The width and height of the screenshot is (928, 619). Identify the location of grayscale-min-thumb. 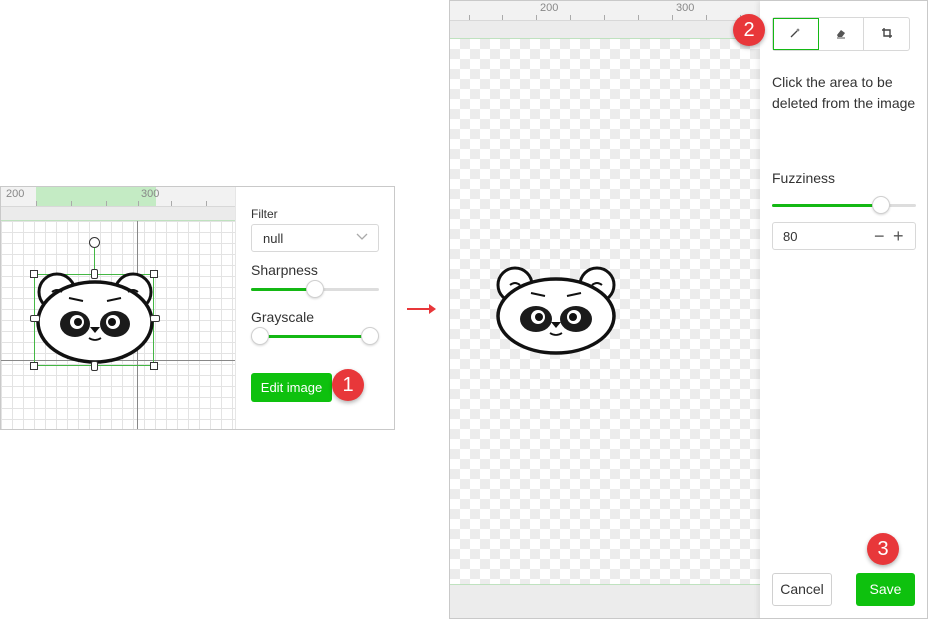
(260, 336).